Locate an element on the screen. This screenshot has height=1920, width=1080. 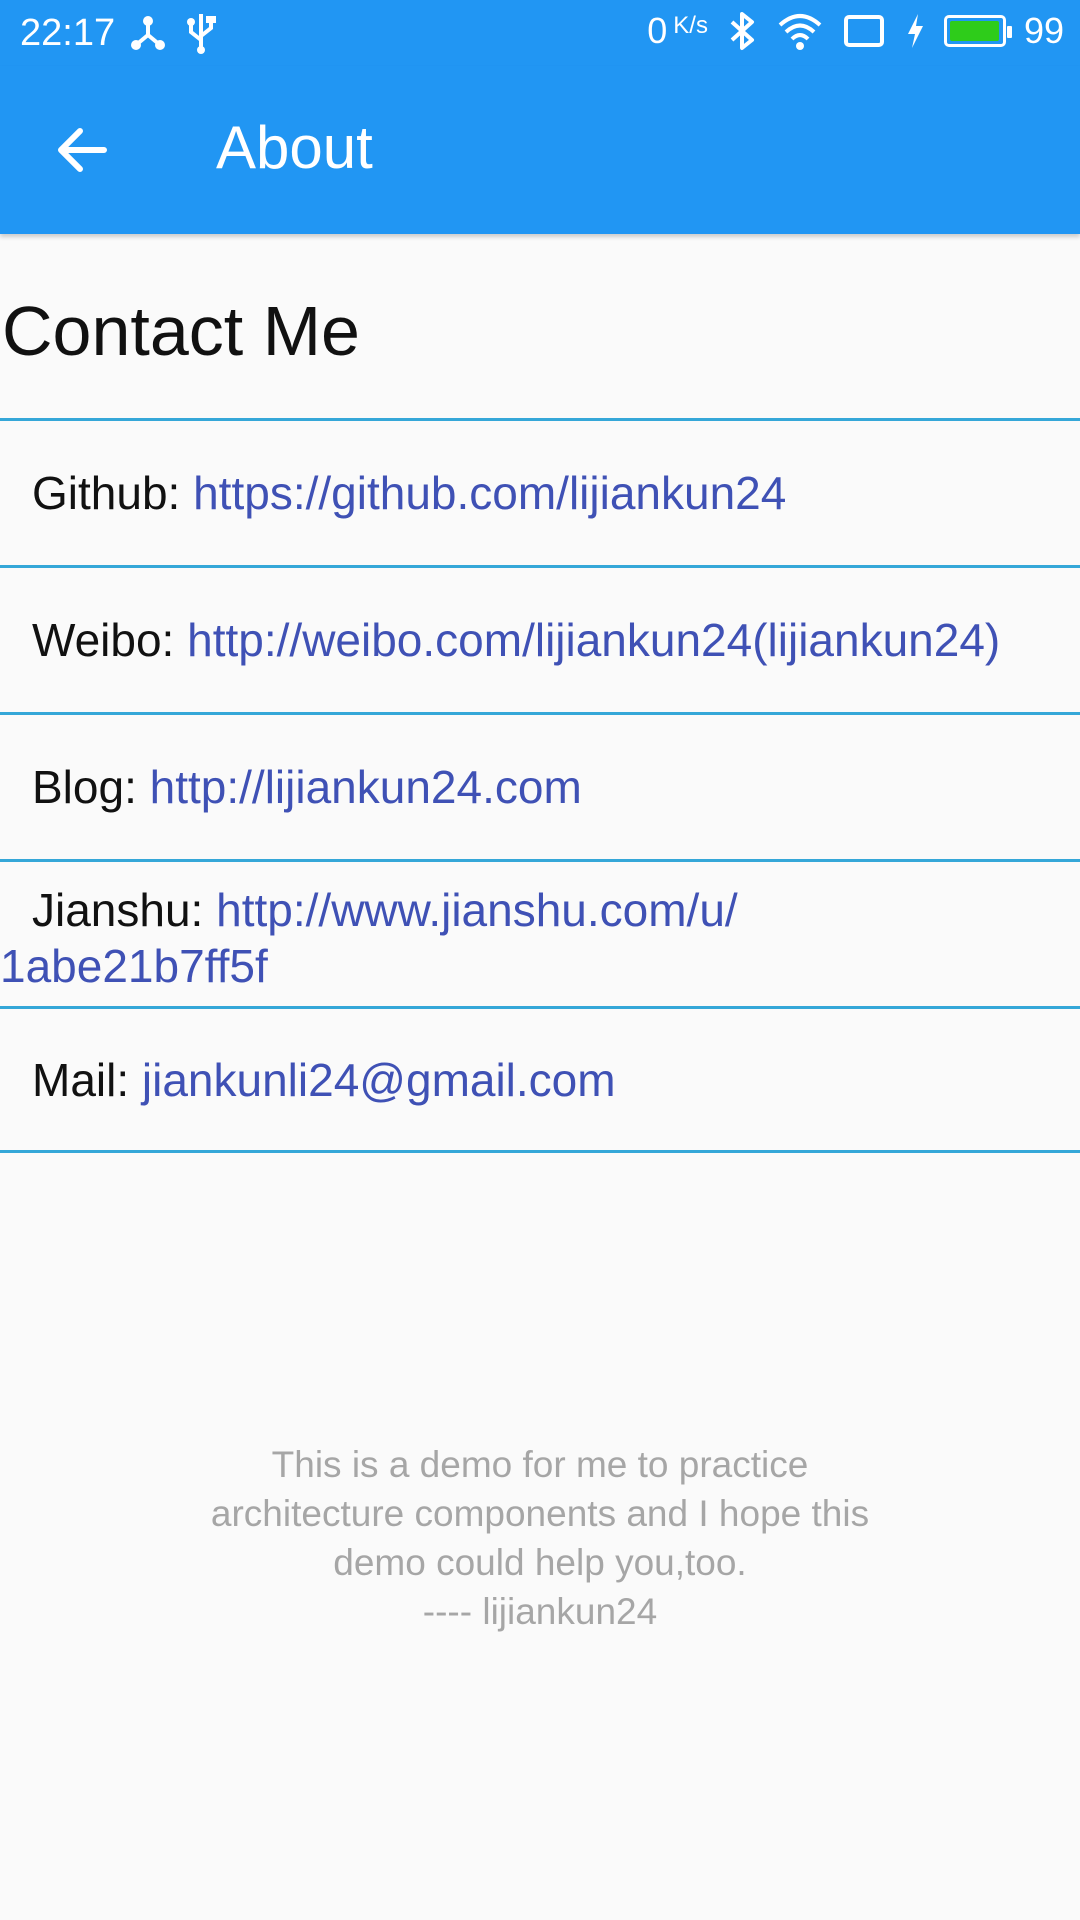
network-speed: 0 K/s is located at coordinates (677, 31).